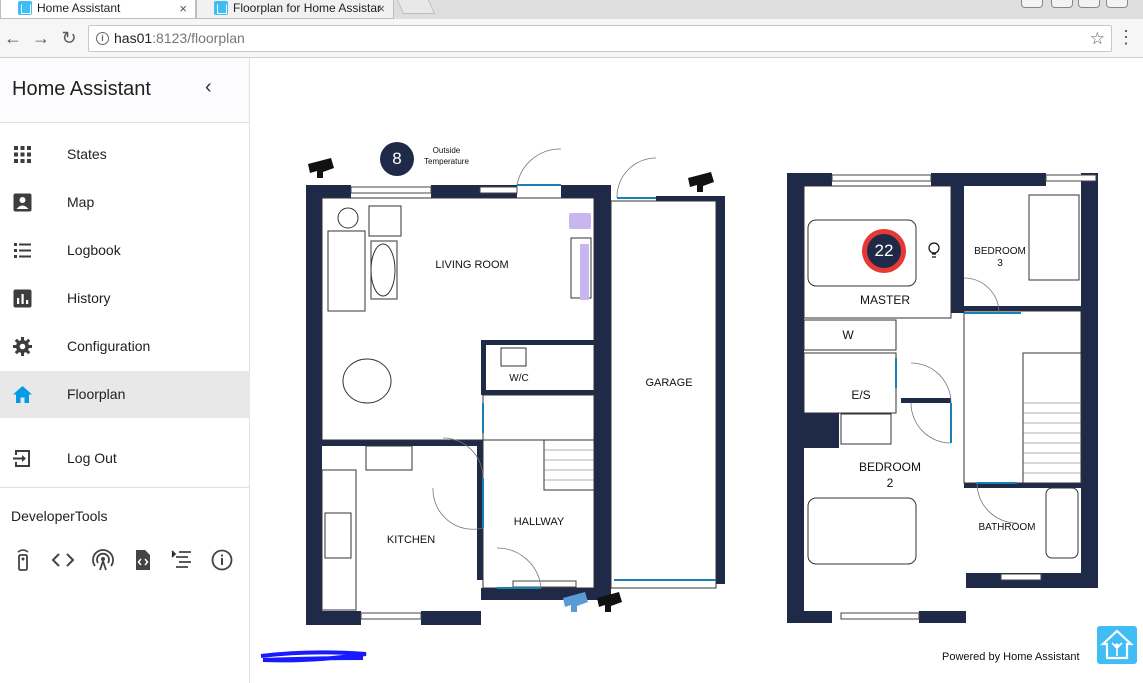 The width and height of the screenshot is (1143, 683). Describe the element at coordinates (663, 394) in the screenshot. I see `garage-outline` at that location.